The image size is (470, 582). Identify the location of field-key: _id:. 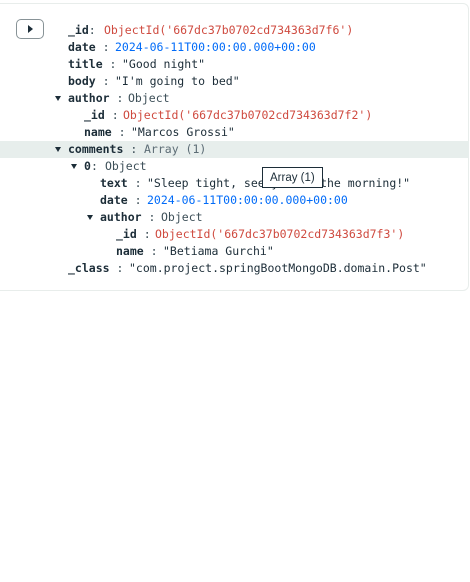
(82, 30).